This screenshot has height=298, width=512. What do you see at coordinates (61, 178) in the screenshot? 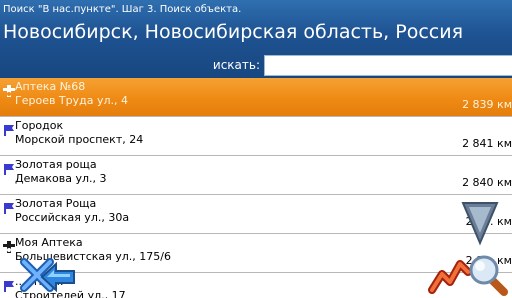
I see `item-address: Демакова ул., 3` at bounding box center [61, 178].